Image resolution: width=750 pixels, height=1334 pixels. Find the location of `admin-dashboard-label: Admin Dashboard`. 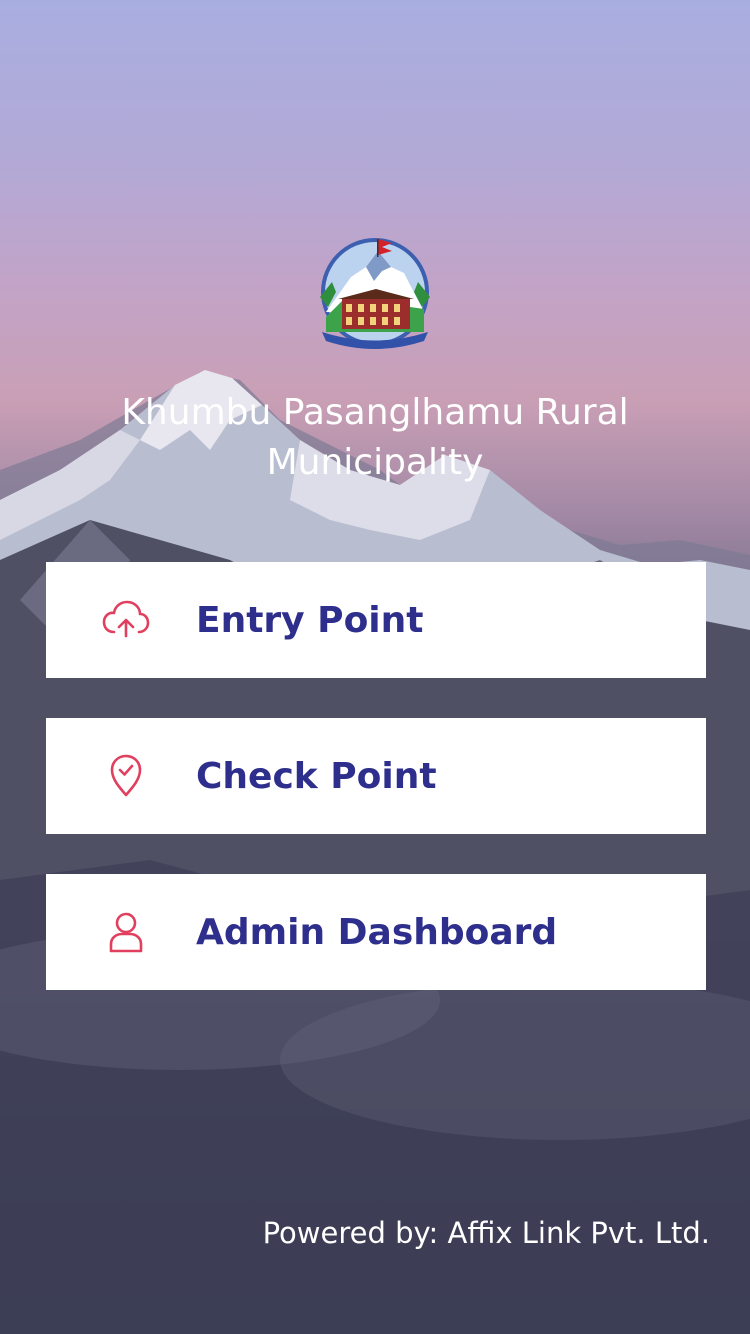

admin-dashboard-label: Admin Dashboard is located at coordinates (377, 932).